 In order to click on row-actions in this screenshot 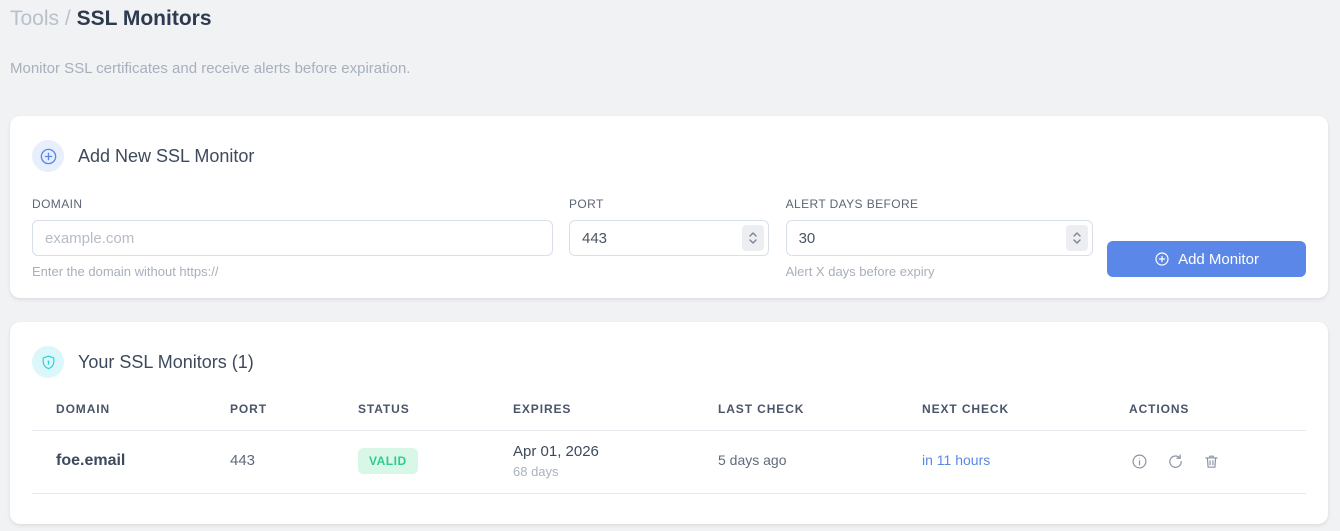, I will do `click(1217, 461)`.